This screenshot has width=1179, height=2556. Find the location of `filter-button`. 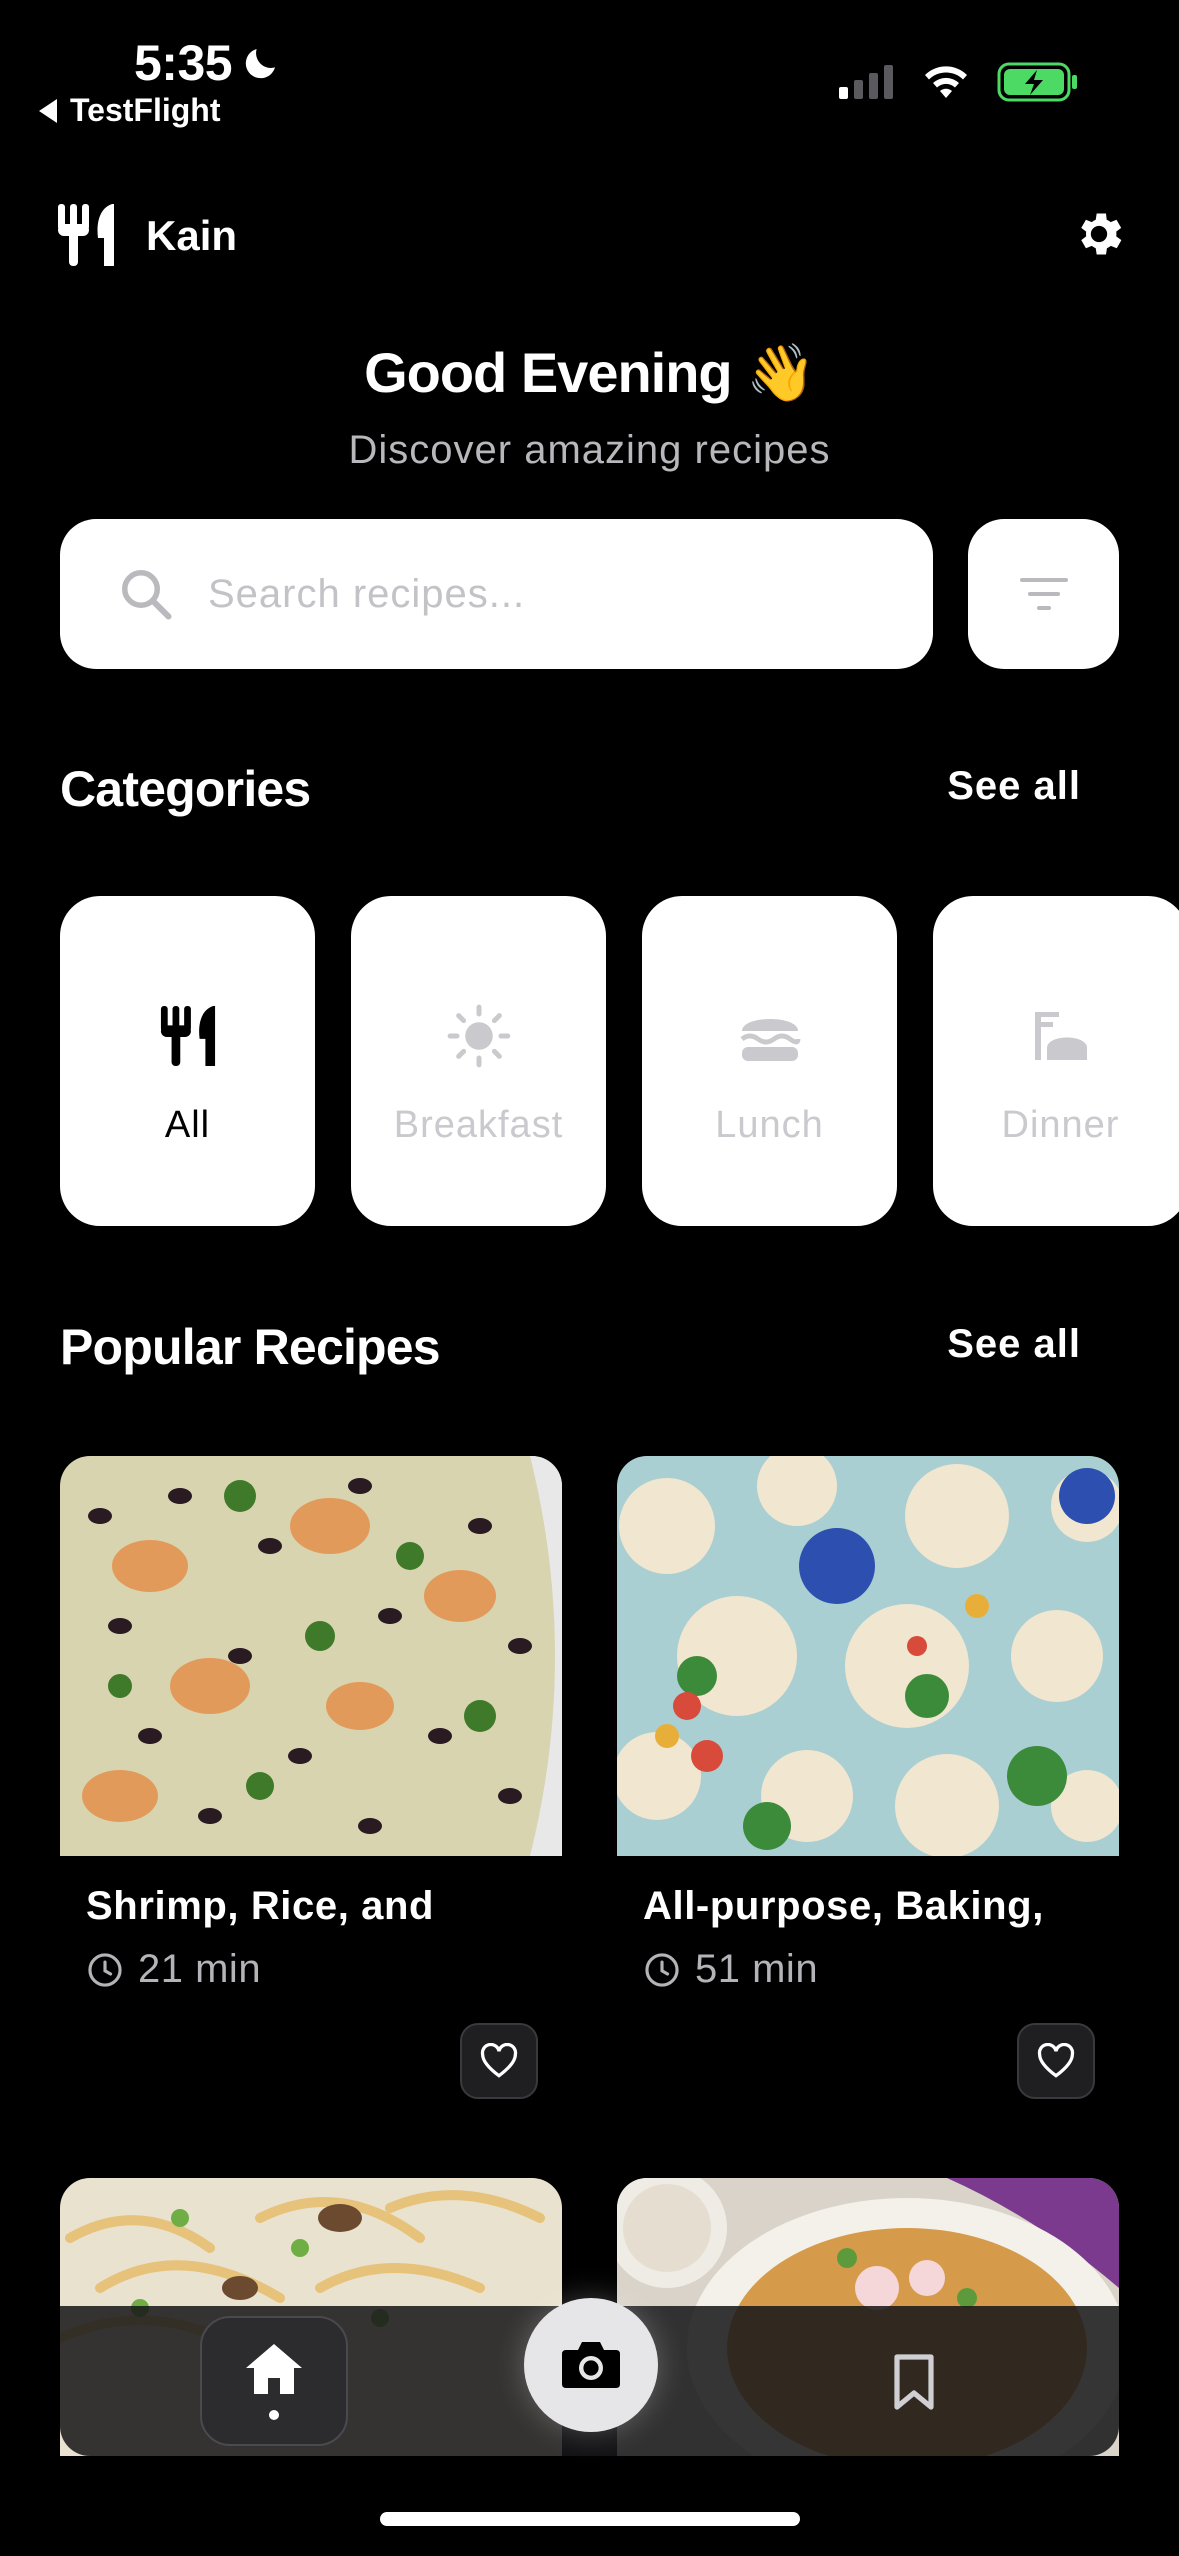

filter-button is located at coordinates (1043, 594).